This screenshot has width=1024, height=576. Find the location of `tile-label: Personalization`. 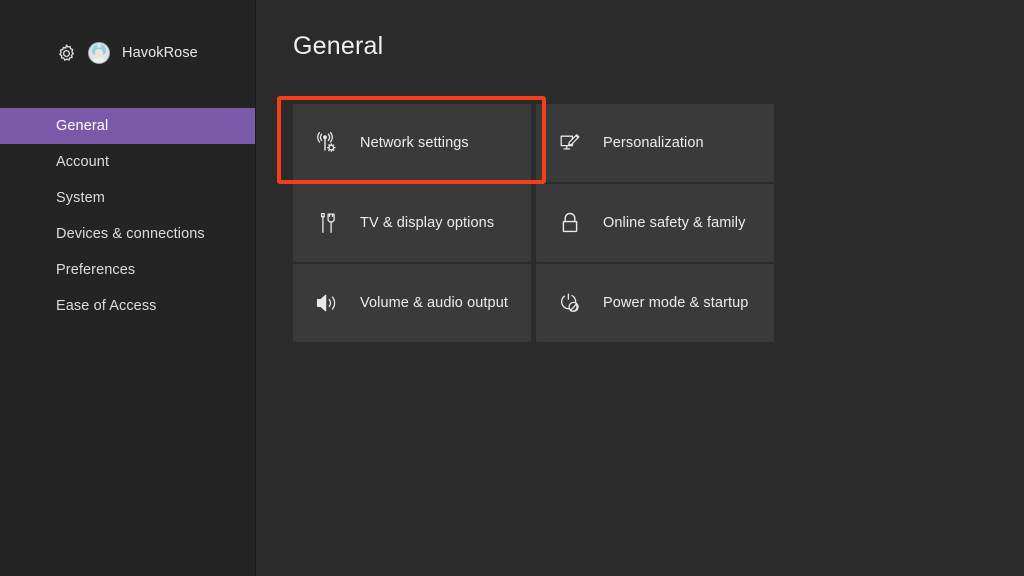

tile-label: Personalization is located at coordinates (653, 143).